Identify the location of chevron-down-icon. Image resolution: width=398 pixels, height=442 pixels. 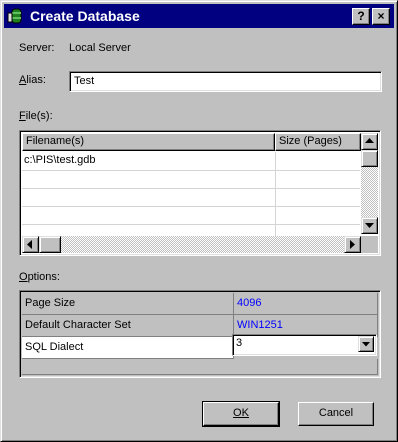
(366, 344).